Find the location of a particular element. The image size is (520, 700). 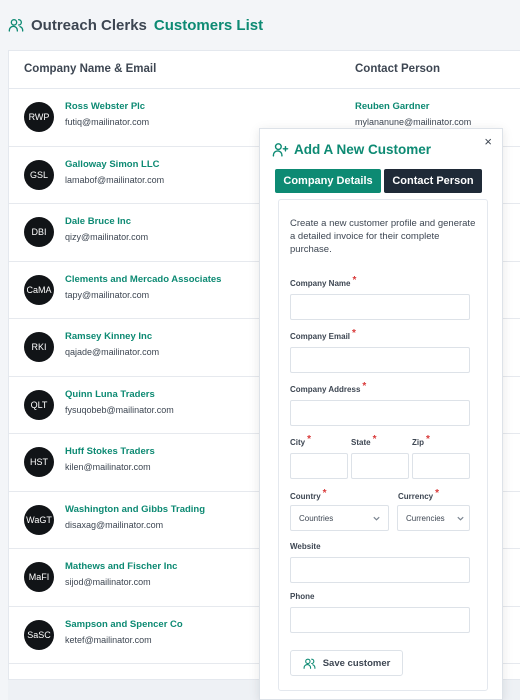

zip-label: Zip * is located at coordinates (421, 441).